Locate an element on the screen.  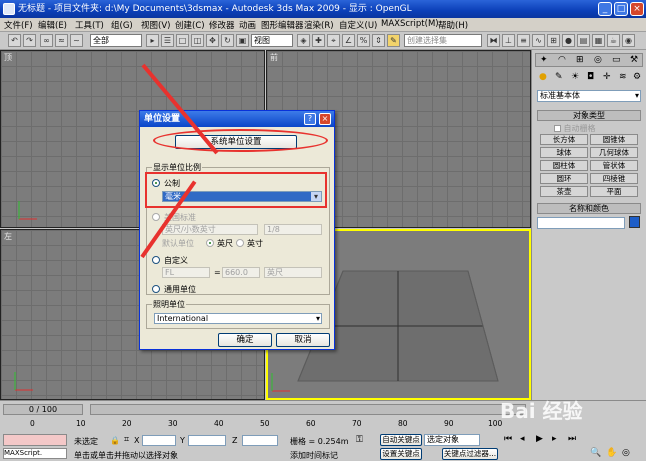
help-button: ? is located at coordinates (310, 119).